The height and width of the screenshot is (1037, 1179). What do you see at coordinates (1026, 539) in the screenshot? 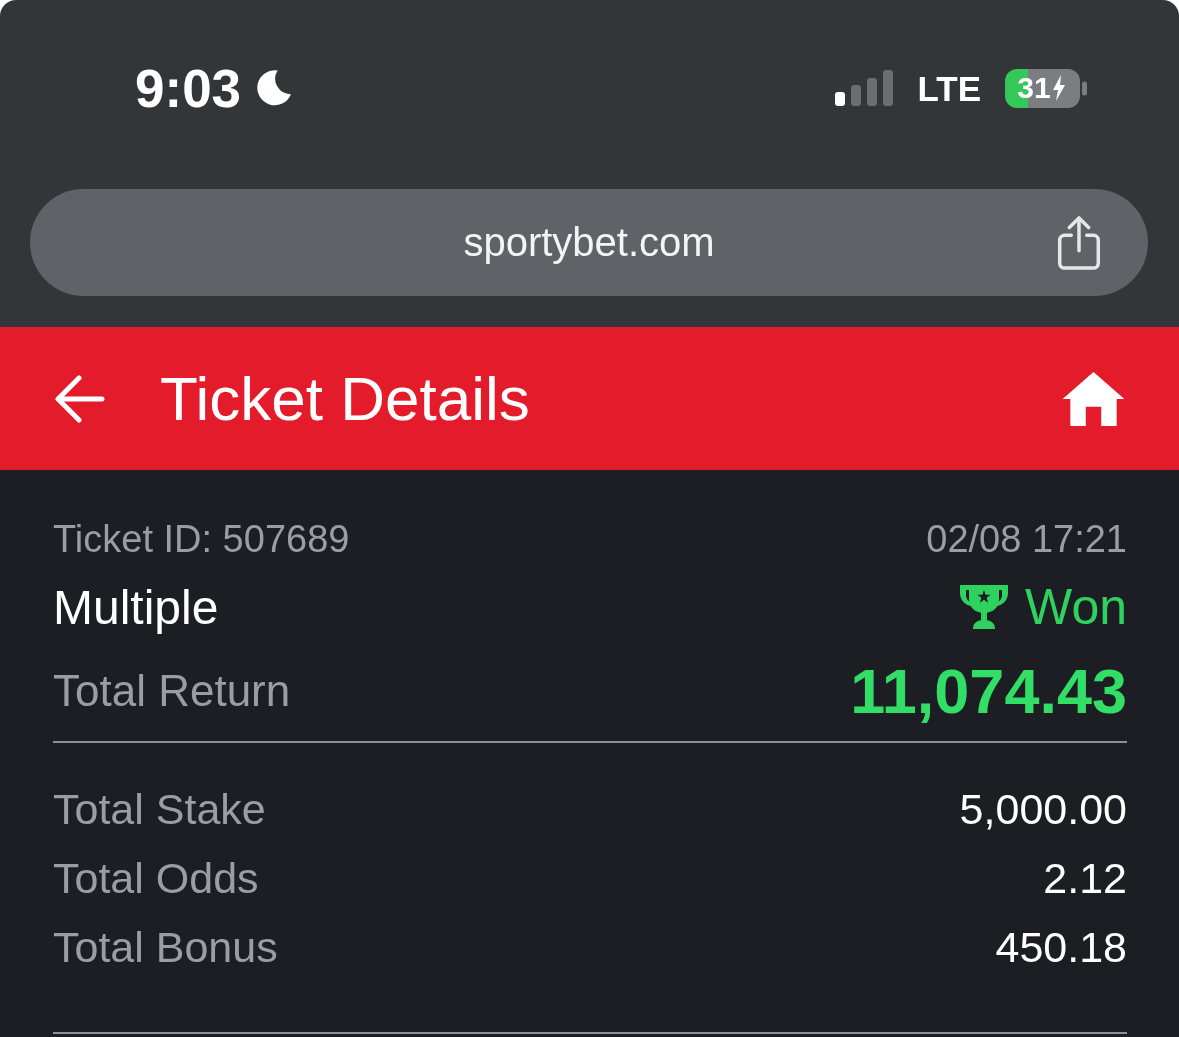
I see `ticket-date: 02/08 17:21` at bounding box center [1026, 539].